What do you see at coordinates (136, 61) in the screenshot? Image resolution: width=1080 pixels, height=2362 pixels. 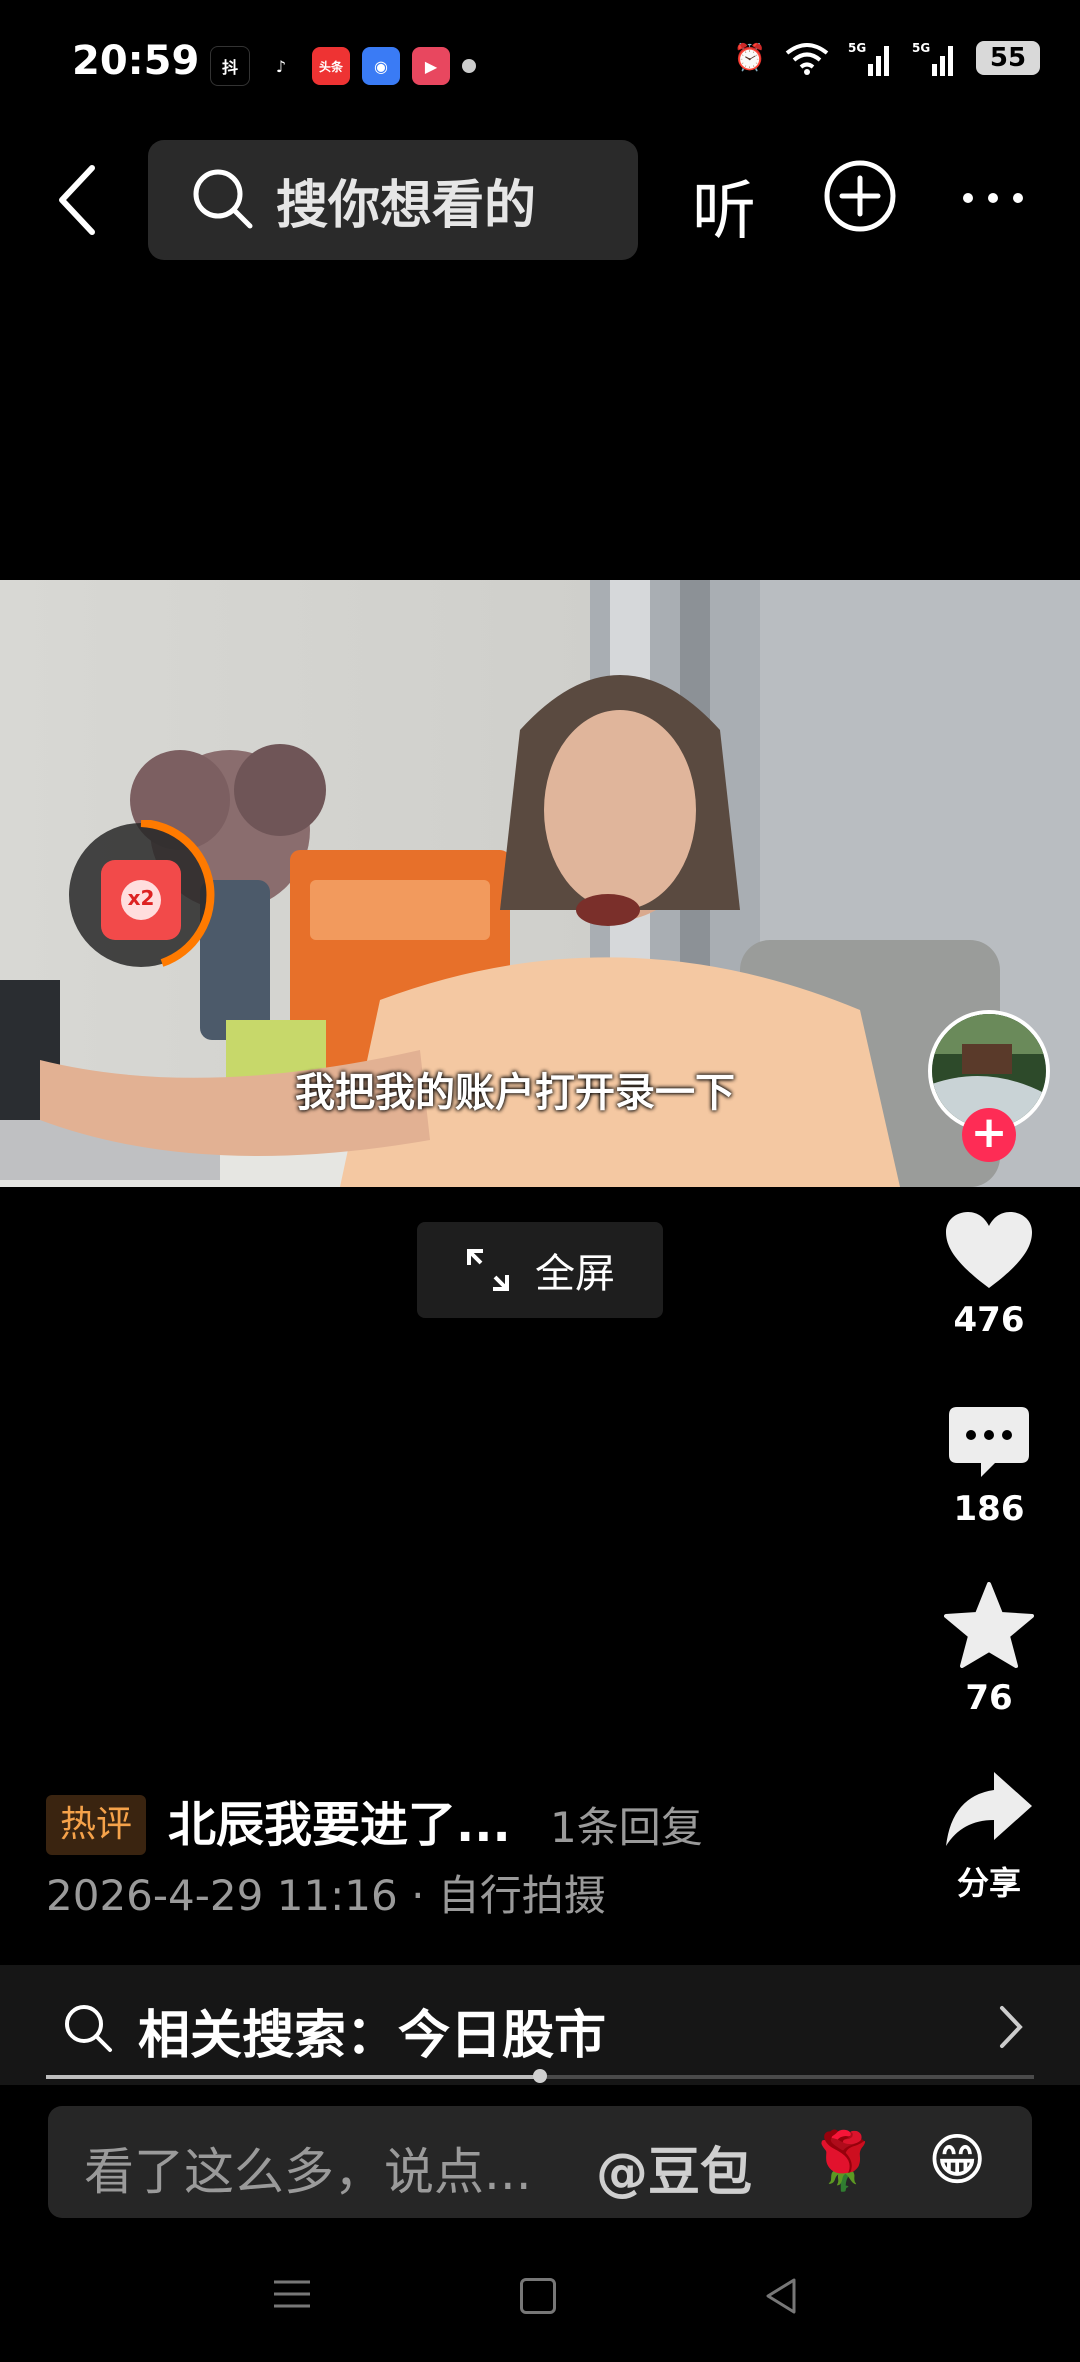 I see `status-time: 20:59` at bounding box center [136, 61].